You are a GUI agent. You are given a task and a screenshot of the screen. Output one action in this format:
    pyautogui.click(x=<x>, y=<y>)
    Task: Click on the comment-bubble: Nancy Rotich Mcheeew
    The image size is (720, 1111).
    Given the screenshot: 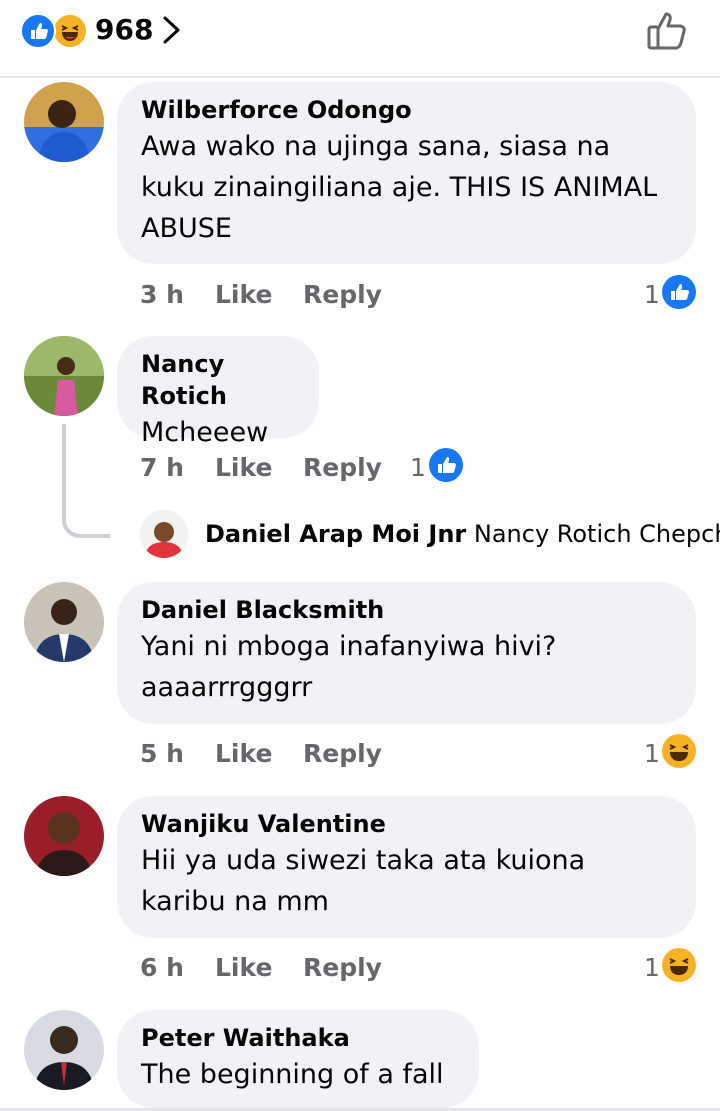 What is the action you would take?
    pyautogui.click(x=218, y=392)
    